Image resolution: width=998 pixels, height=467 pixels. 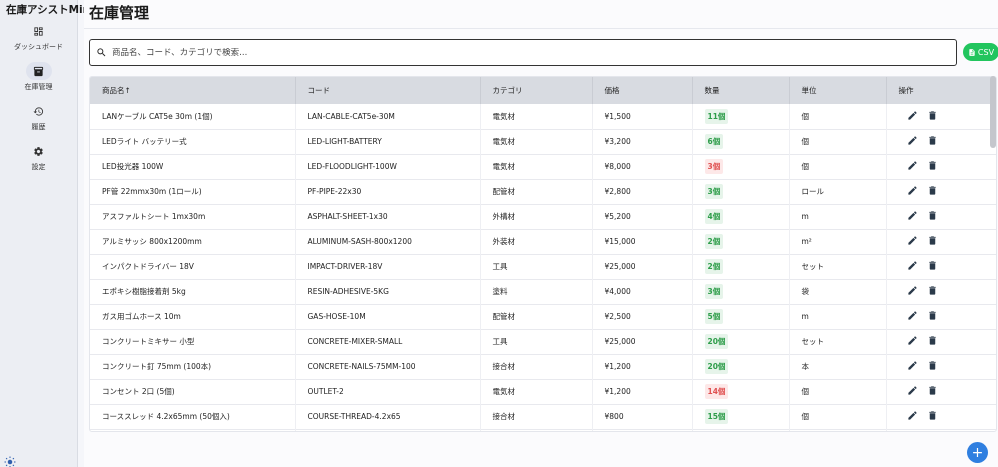 What do you see at coordinates (388, 90) in the screenshot?
I see `column-header-code: コード` at bounding box center [388, 90].